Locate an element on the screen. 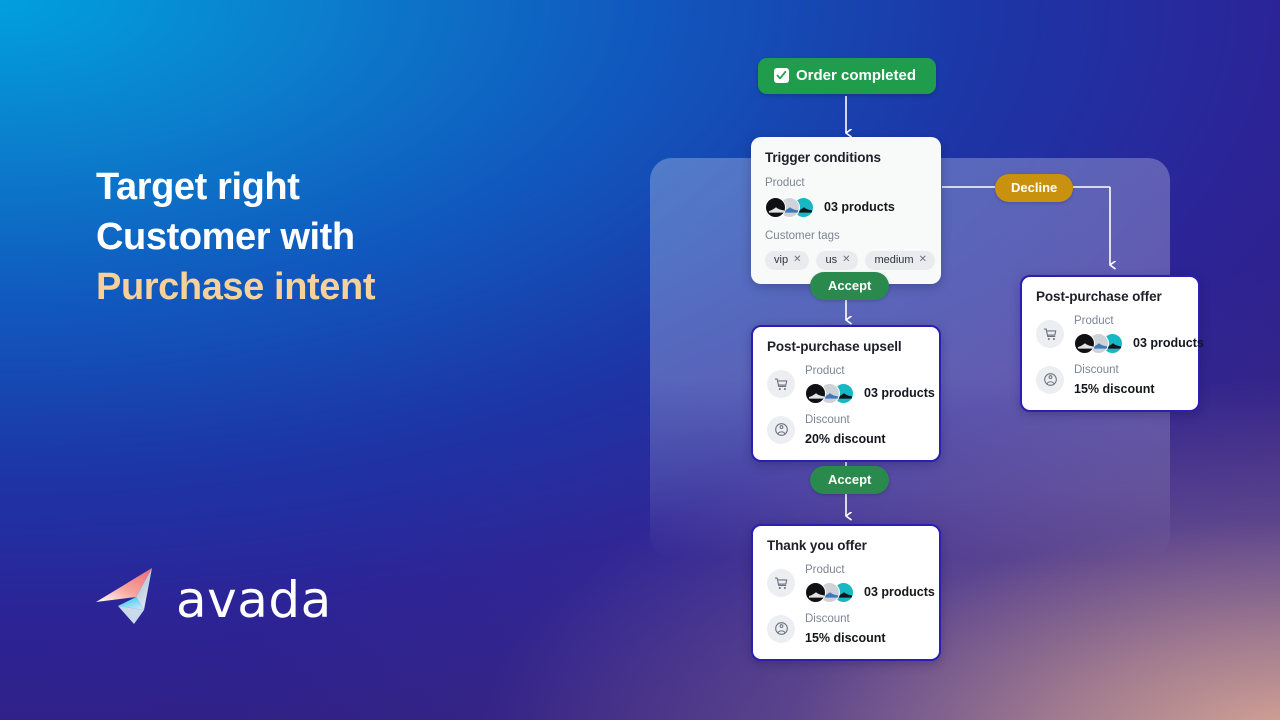  tag-chip: vip ✕ is located at coordinates (787, 260).